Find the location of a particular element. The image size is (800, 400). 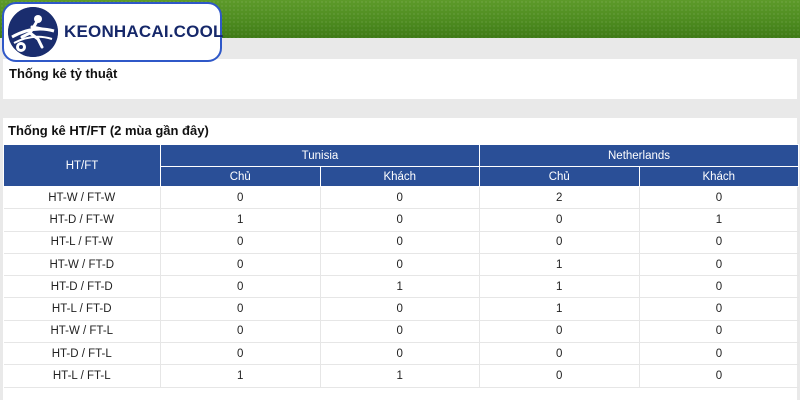

row-label: HT-L / FT-L is located at coordinates (82, 376).